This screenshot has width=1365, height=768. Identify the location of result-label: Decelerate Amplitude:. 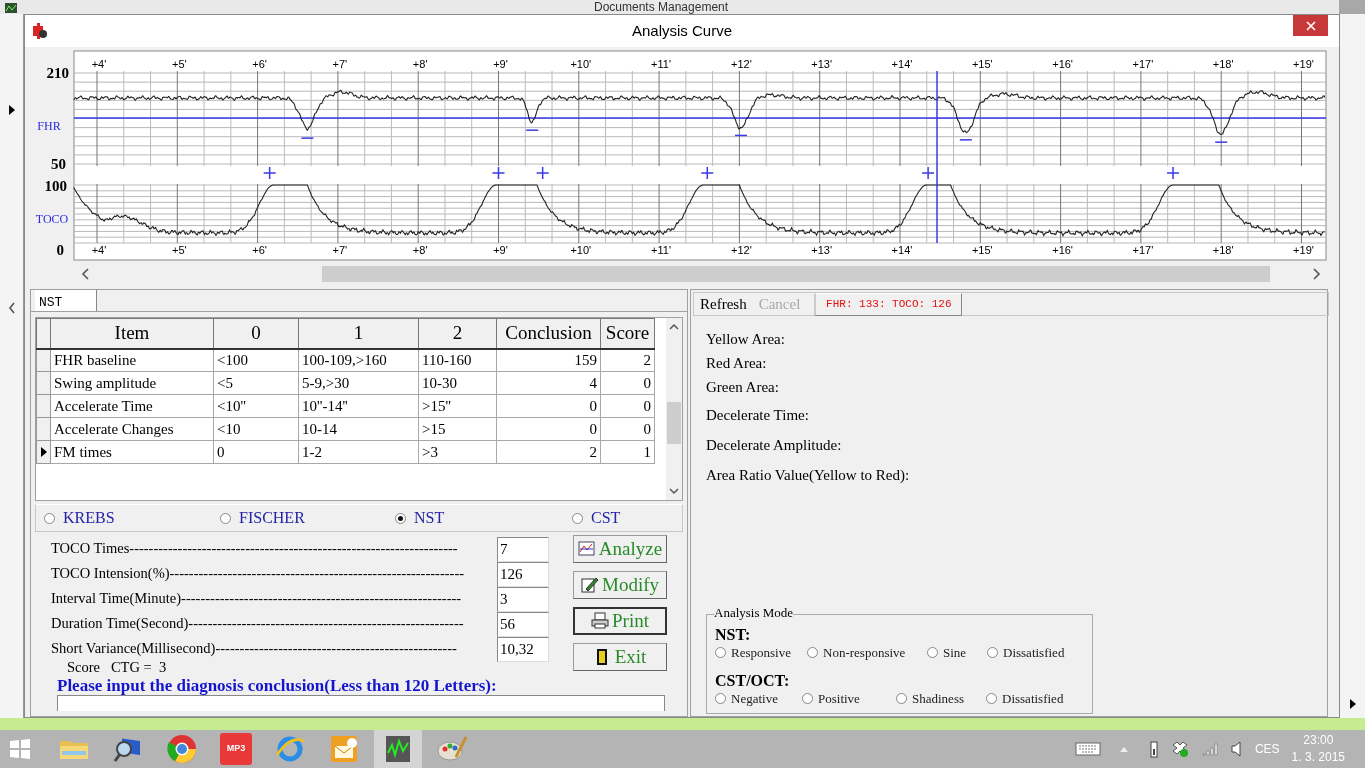
(774, 445).